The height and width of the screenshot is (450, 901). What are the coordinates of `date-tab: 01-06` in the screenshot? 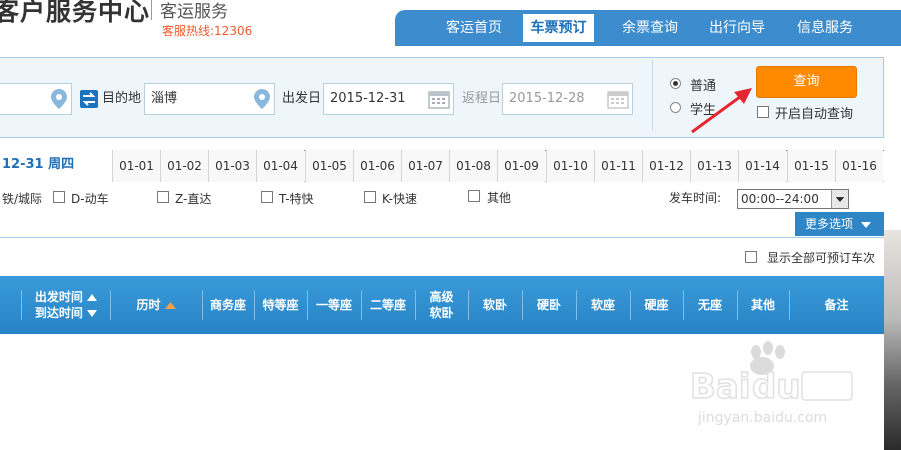 It's located at (377, 166).